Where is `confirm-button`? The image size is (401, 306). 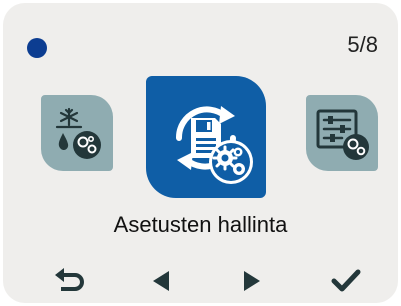
confirm-button is located at coordinates (346, 281).